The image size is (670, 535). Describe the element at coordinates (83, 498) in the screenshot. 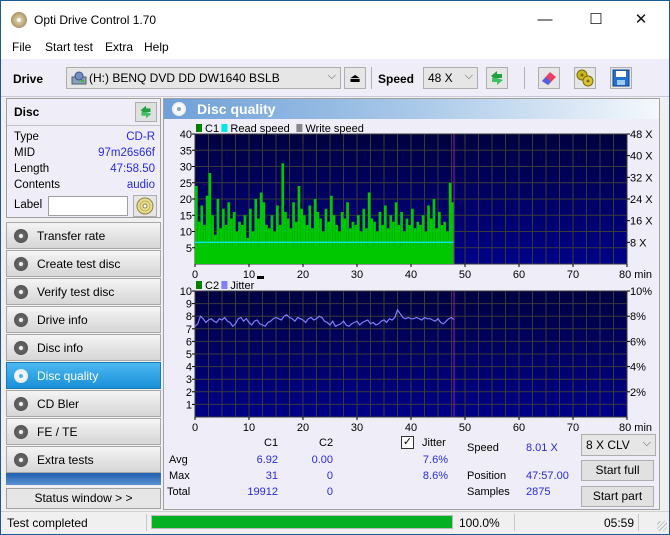

I see `status-window-button: Status window > >` at that location.